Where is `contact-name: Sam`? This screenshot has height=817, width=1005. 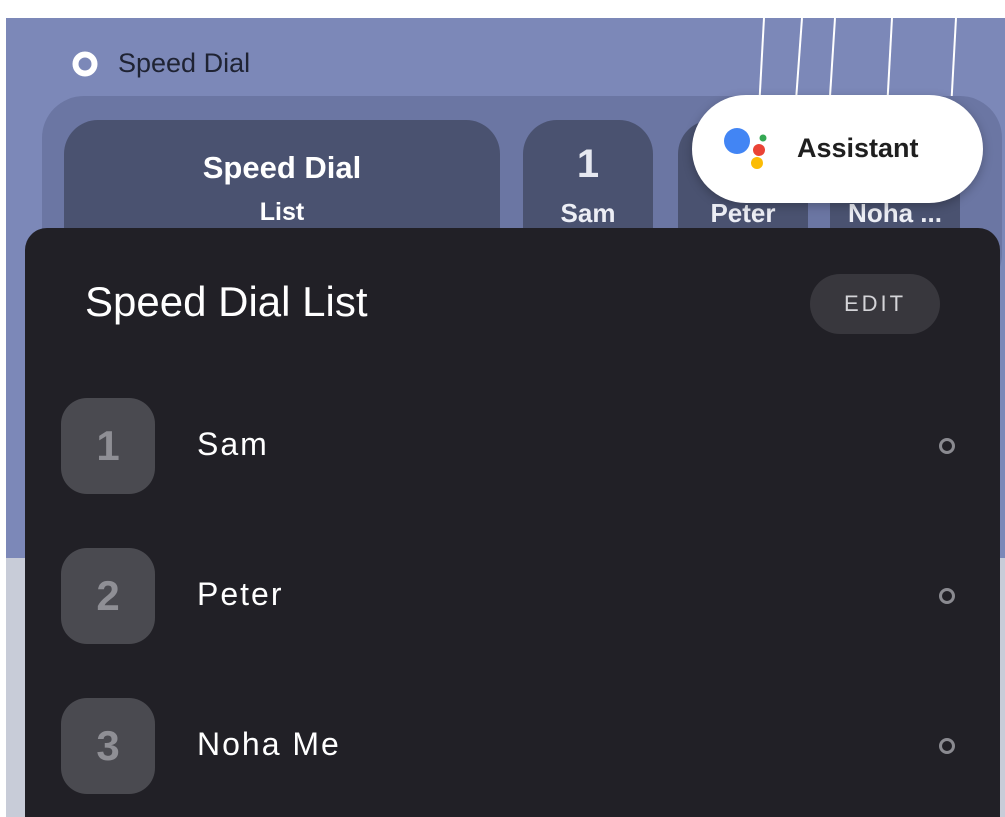 contact-name: Sam is located at coordinates (233, 444).